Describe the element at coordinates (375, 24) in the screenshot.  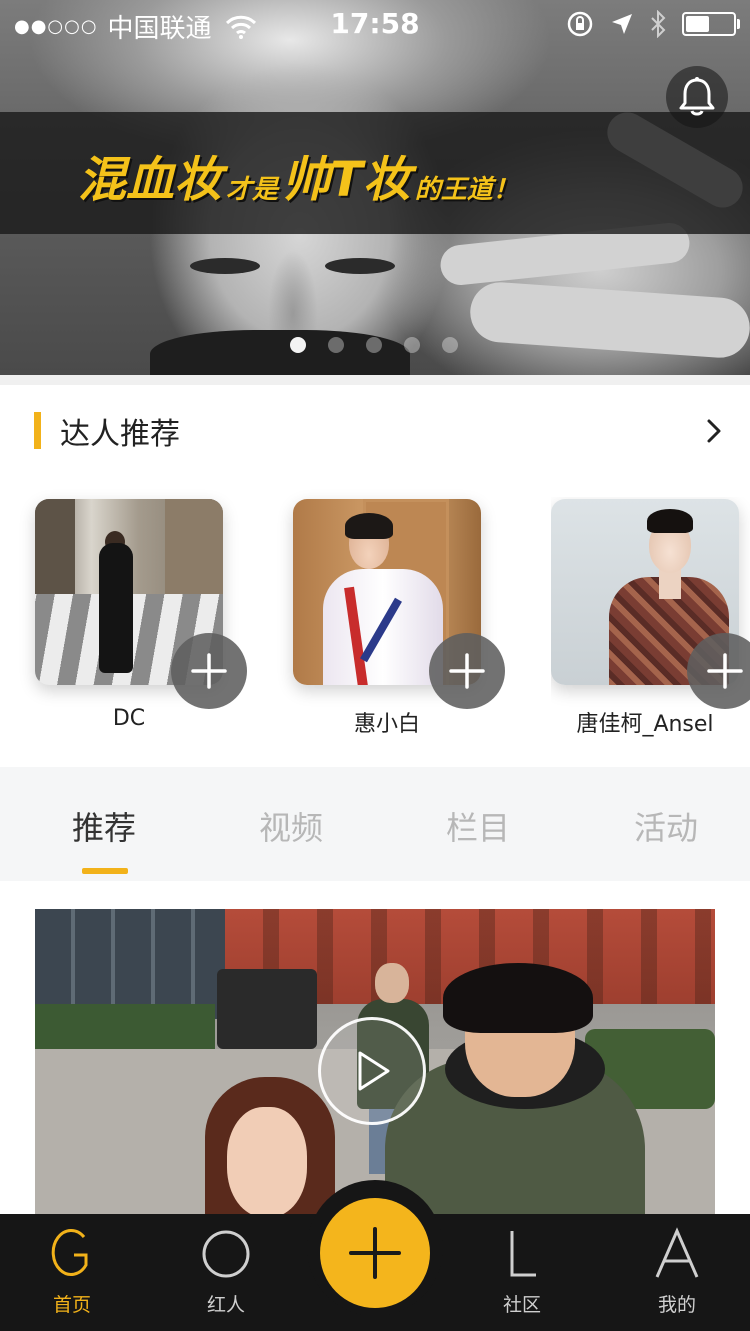
I see `status-bar: ●●○○○ 中国联通 17:58` at that location.